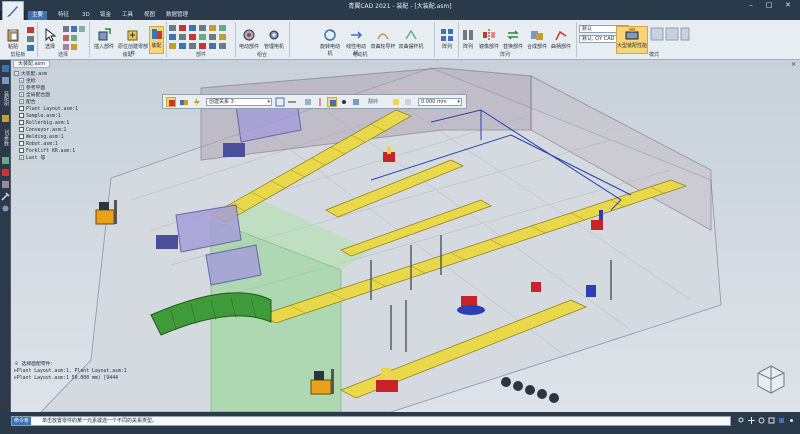  Describe the element at coordinates (292, 102) in the screenshot. I see `align-icon` at that location.